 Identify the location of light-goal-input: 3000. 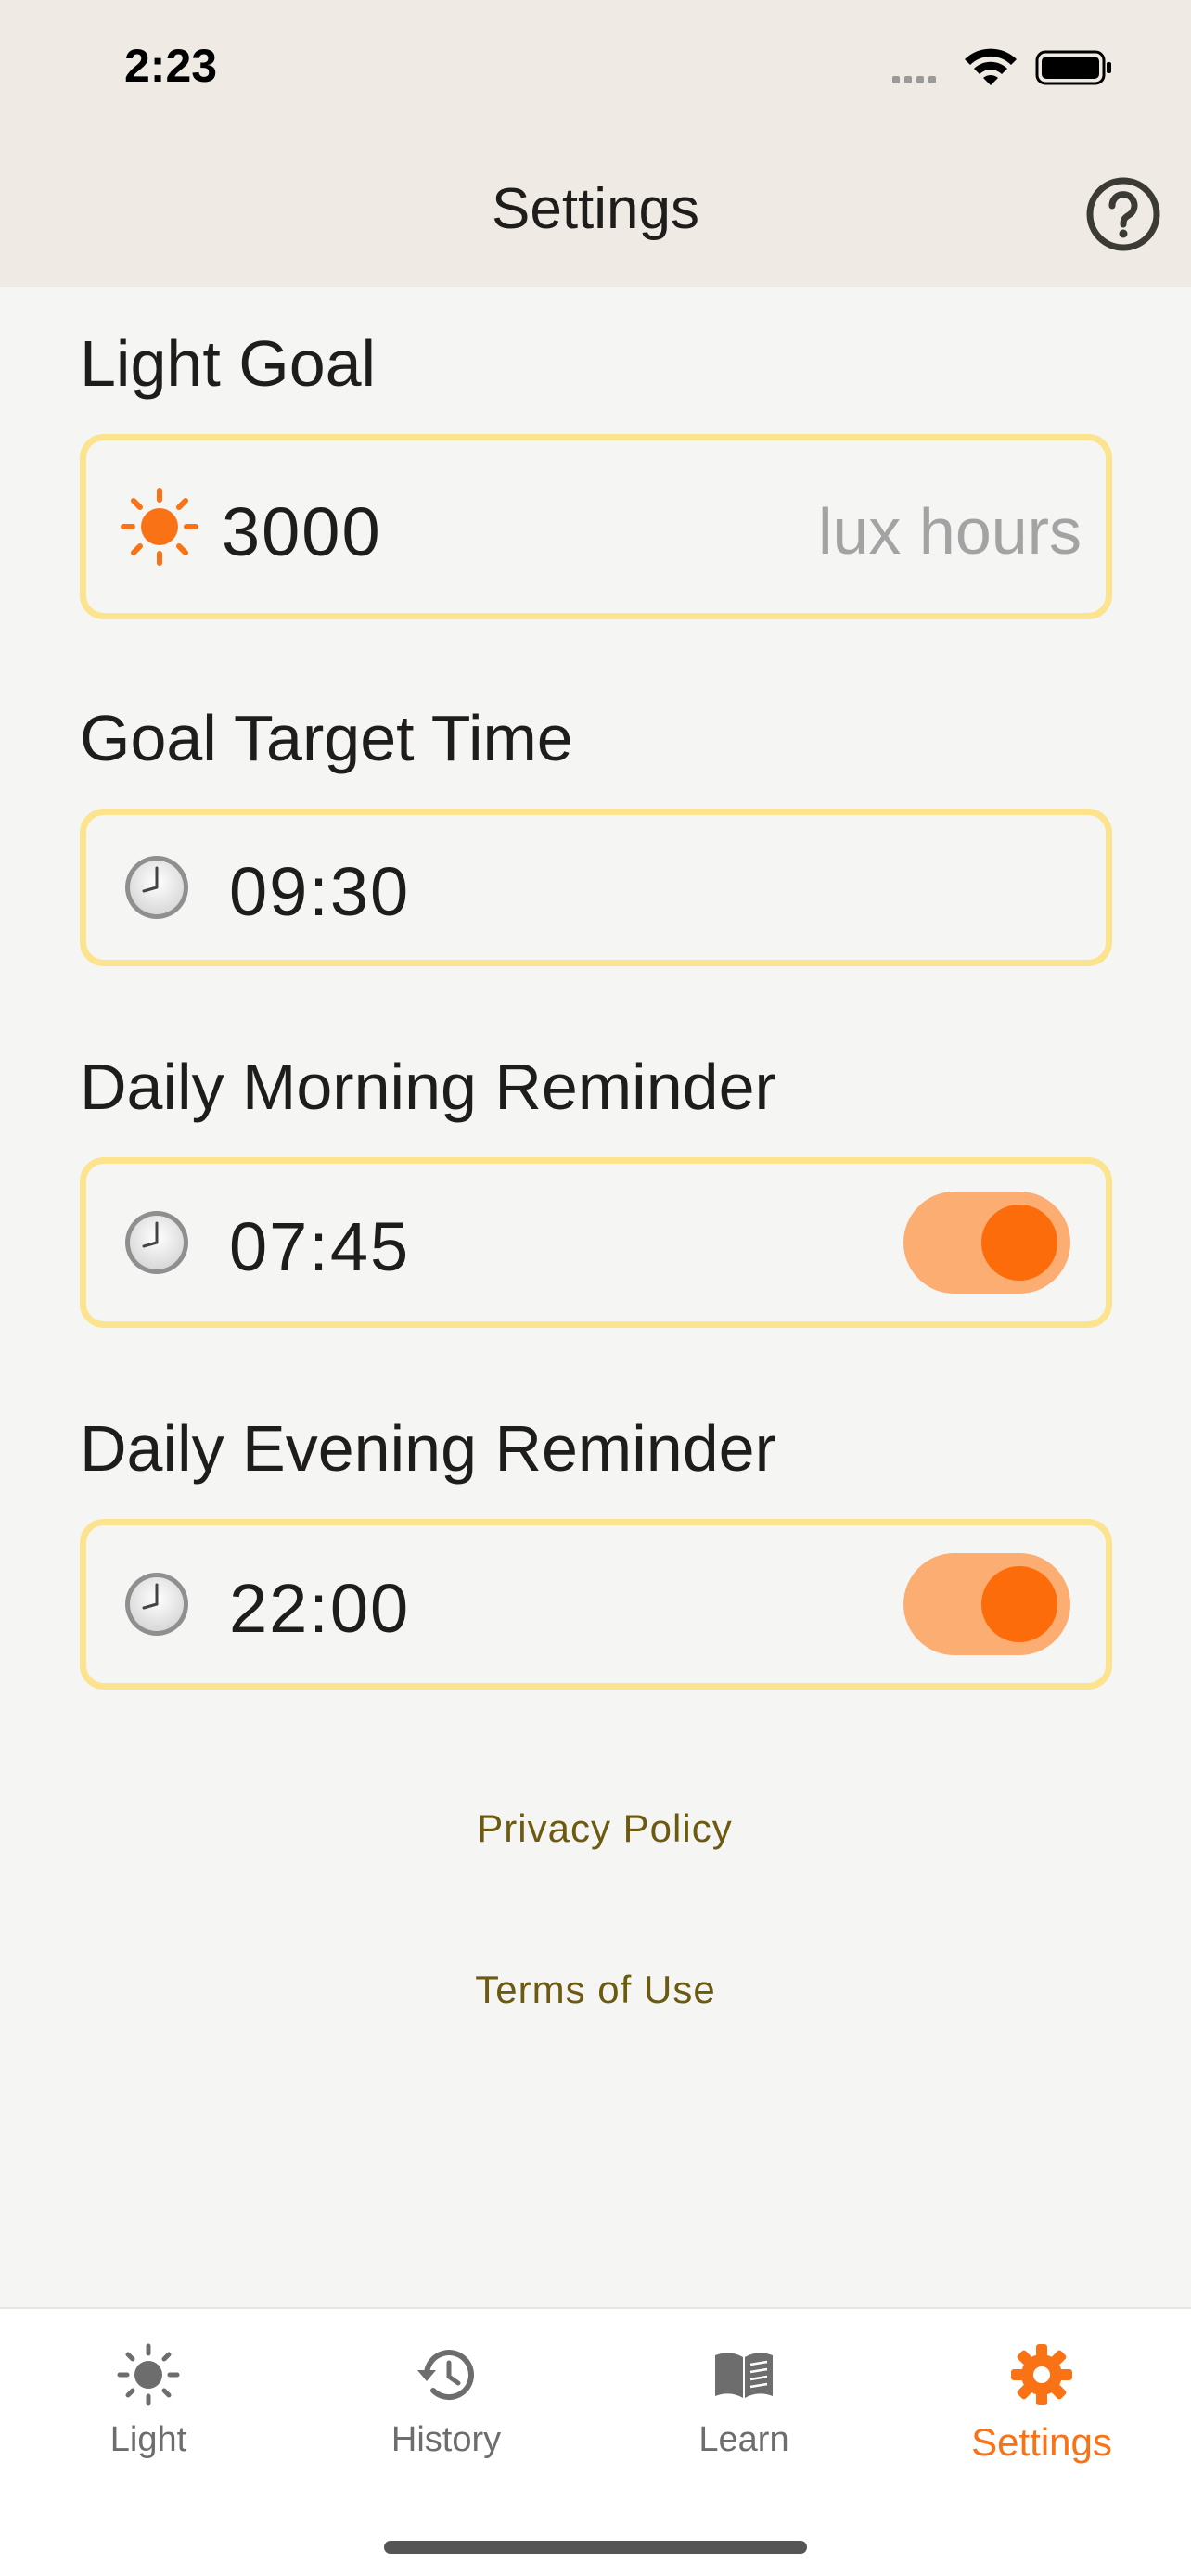
(302, 531).